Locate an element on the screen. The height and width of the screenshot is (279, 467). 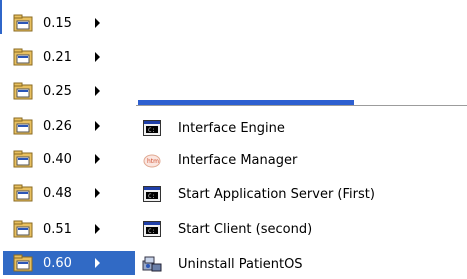
version-item-0-26: 0.26 is located at coordinates (69, 126).